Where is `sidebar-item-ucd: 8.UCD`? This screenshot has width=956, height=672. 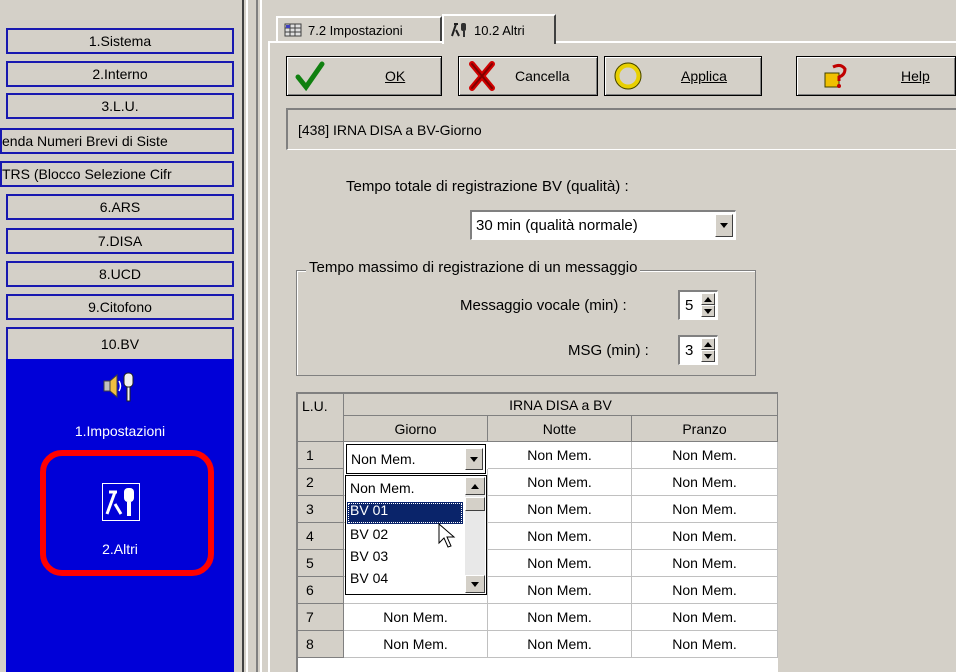
sidebar-item-ucd: 8.UCD is located at coordinates (120, 274).